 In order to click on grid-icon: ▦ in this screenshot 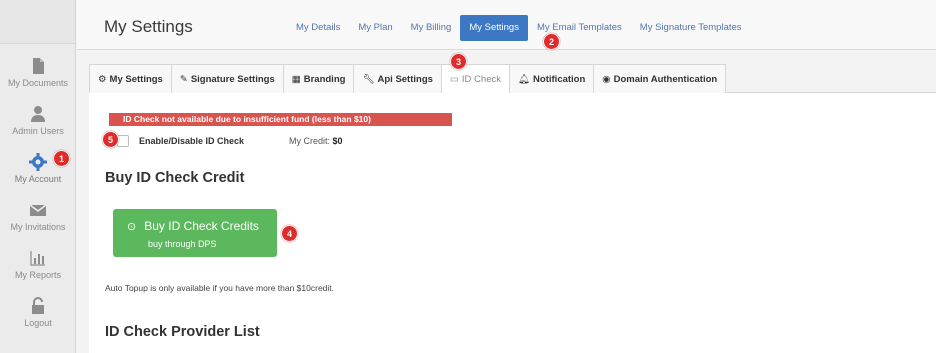, I will do `click(296, 79)`.